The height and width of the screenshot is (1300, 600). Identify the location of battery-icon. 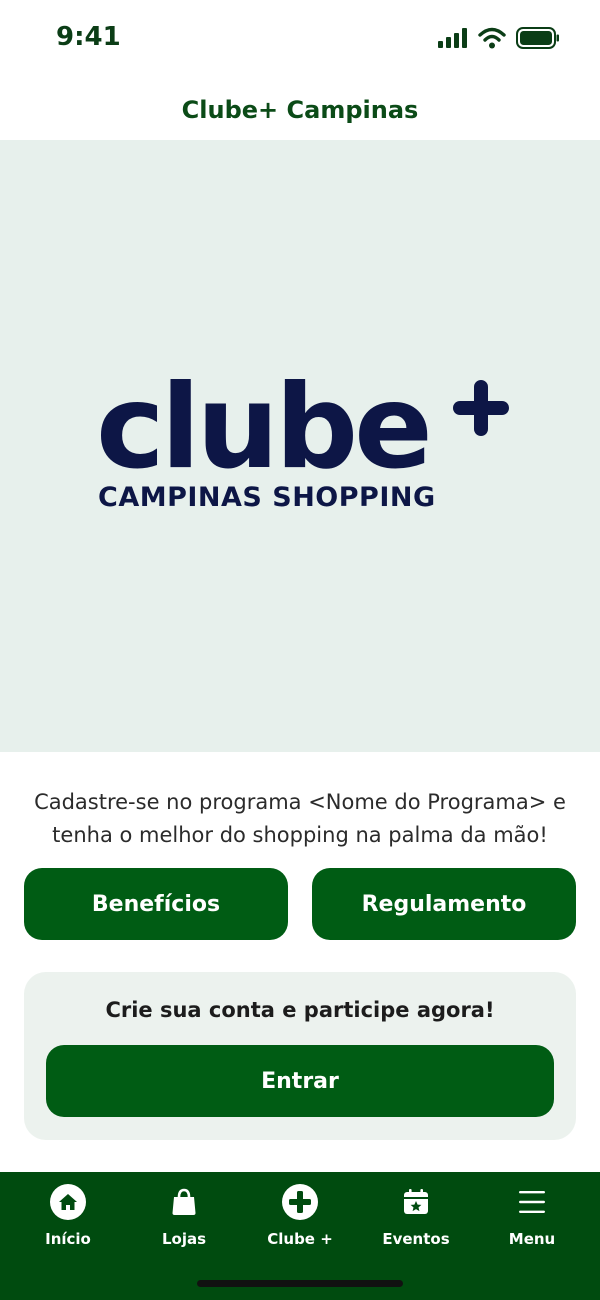
(538, 40).